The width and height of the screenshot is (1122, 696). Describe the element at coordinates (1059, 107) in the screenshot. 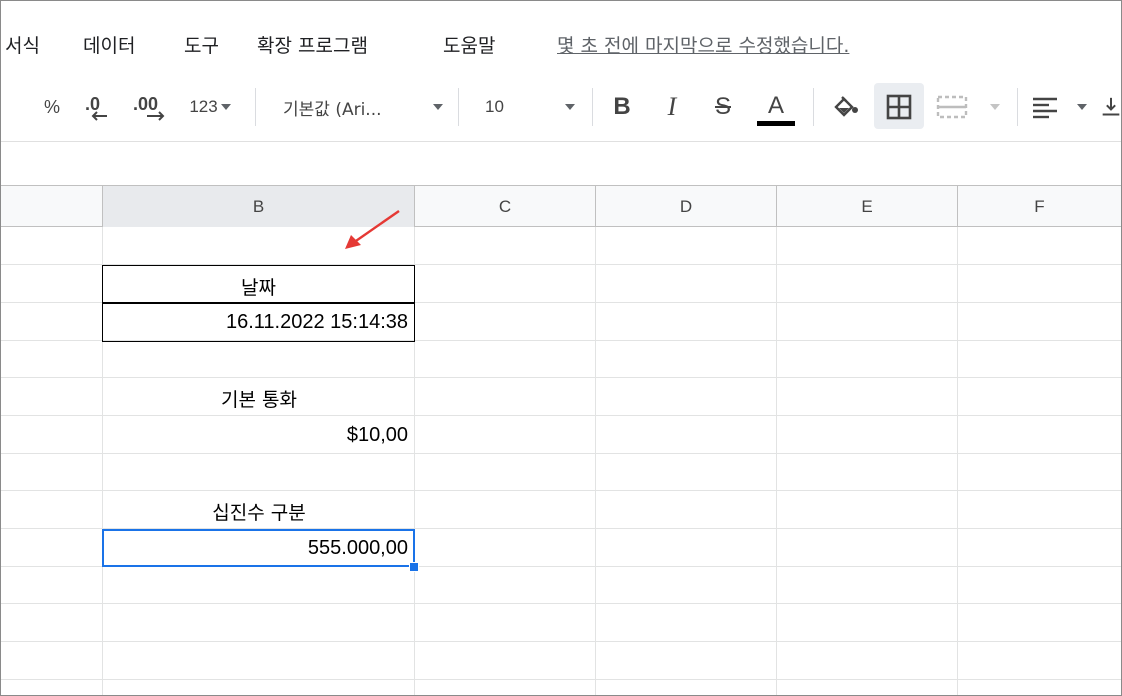

I see `horizontal-align-dropdown` at that location.